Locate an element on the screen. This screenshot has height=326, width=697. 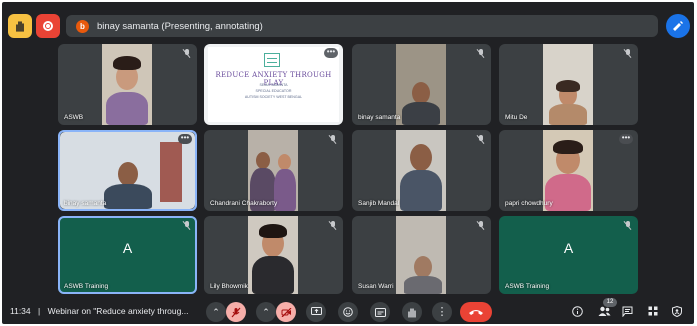
participant-tile-papri: ••• papri chowdhury is located at coordinates (568, 170).